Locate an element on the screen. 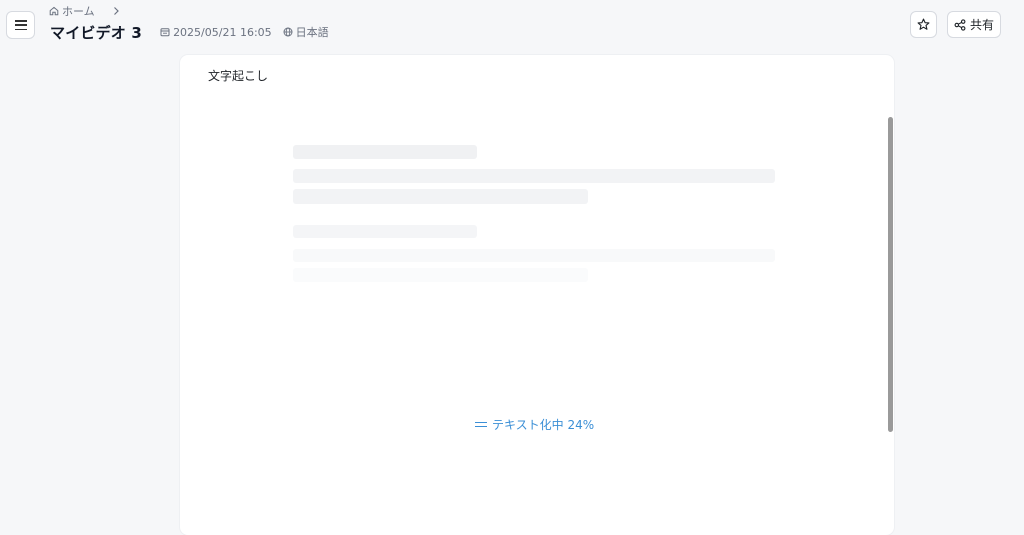 The width and height of the screenshot is (1024, 535). hamburger-menu-icon is located at coordinates (20, 25).